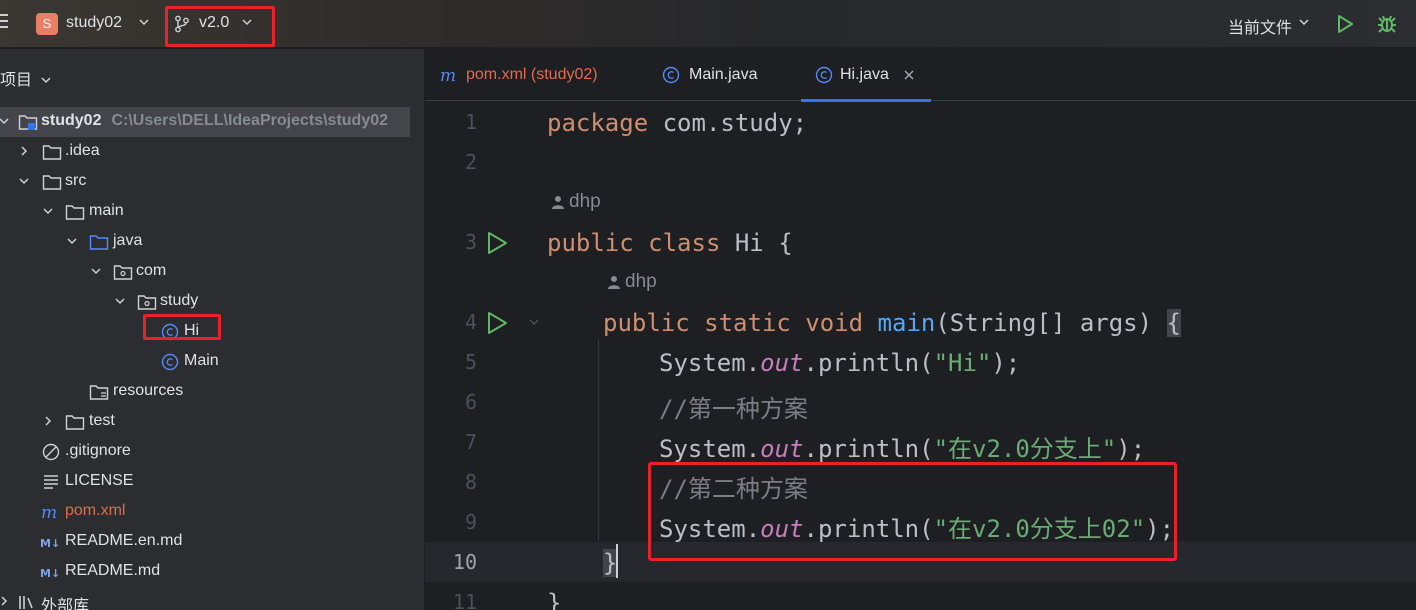  Describe the element at coordinates (920, 202) in the screenshot. I see `inlay-hint-row: dhp` at that location.